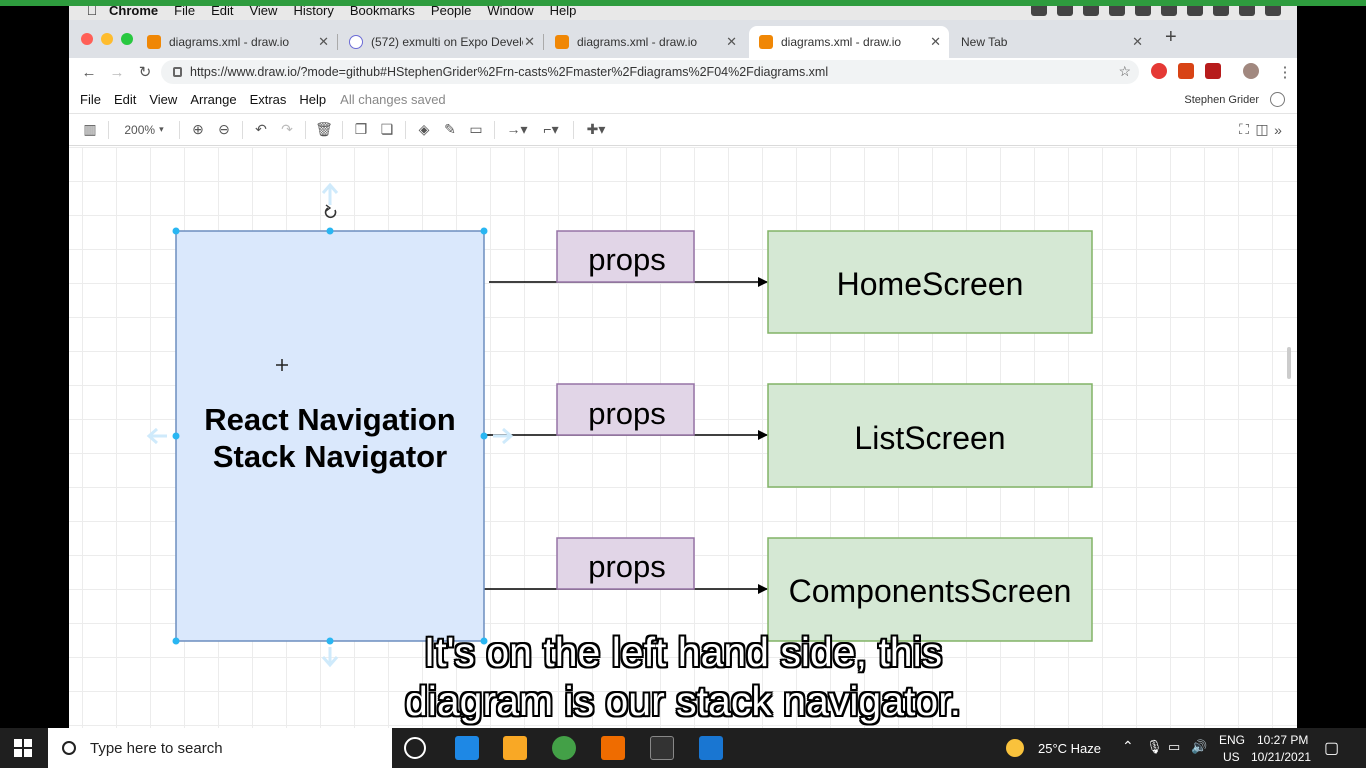 The width and height of the screenshot is (1366, 768). Describe the element at coordinates (1278, 130) in the screenshot. I see `collapse-toolbar-icon: »` at that location.